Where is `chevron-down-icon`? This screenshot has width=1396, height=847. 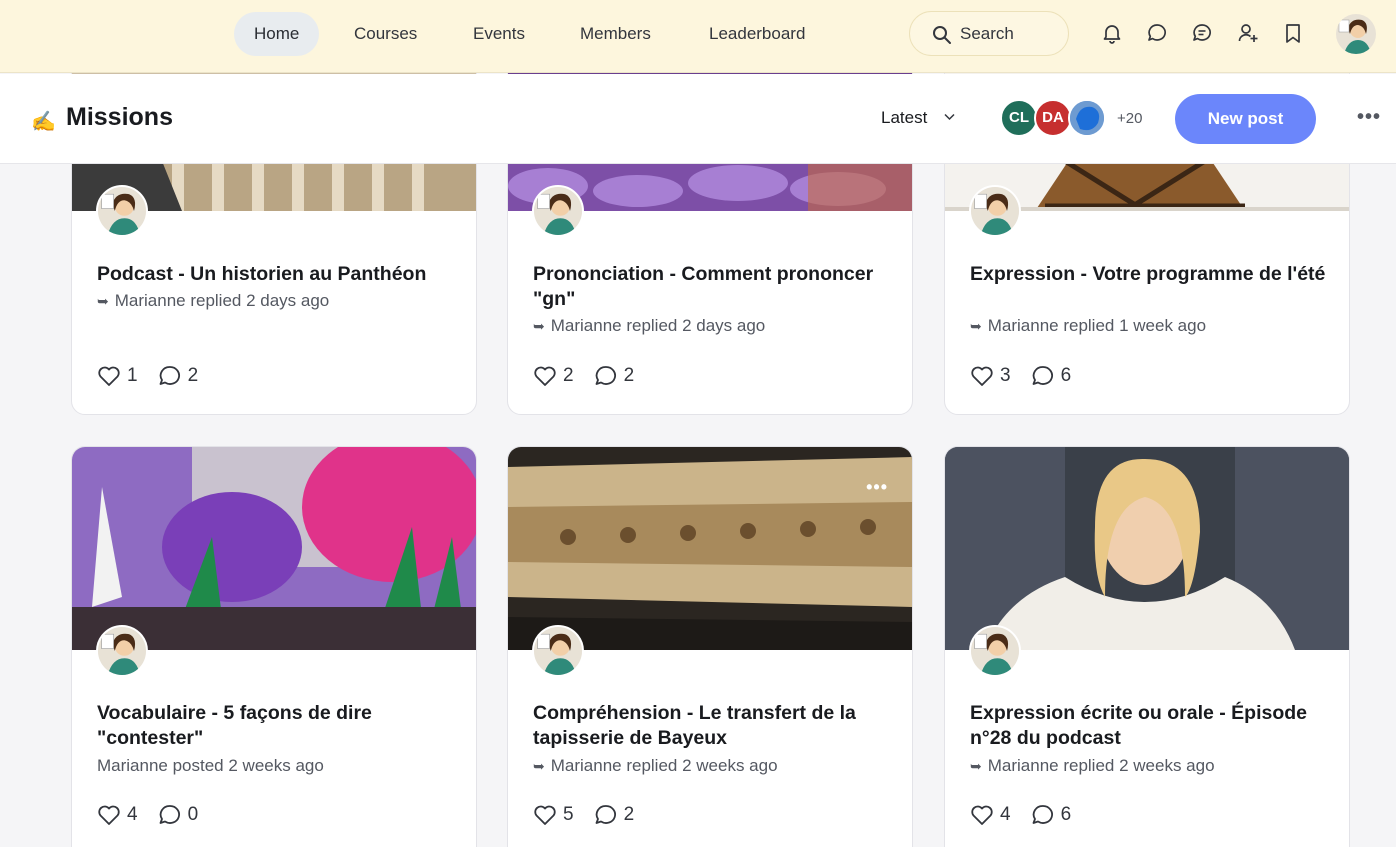 chevron-down-icon is located at coordinates (949, 117).